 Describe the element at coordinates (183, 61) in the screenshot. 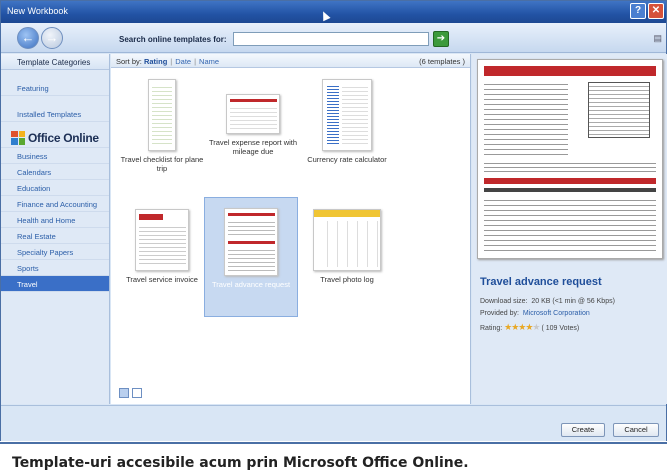

I see `sort-option-date: Date` at that location.